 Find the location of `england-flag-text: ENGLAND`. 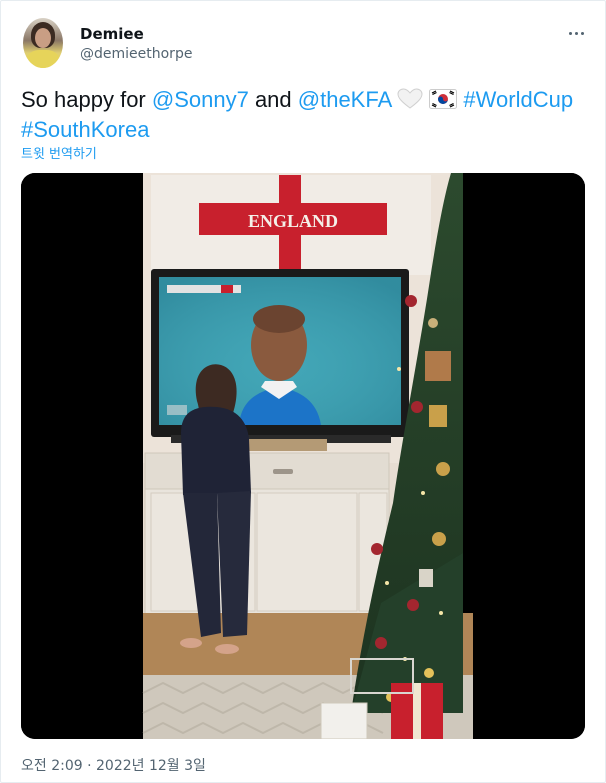

england-flag-text: ENGLAND is located at coordinates (293, 221).